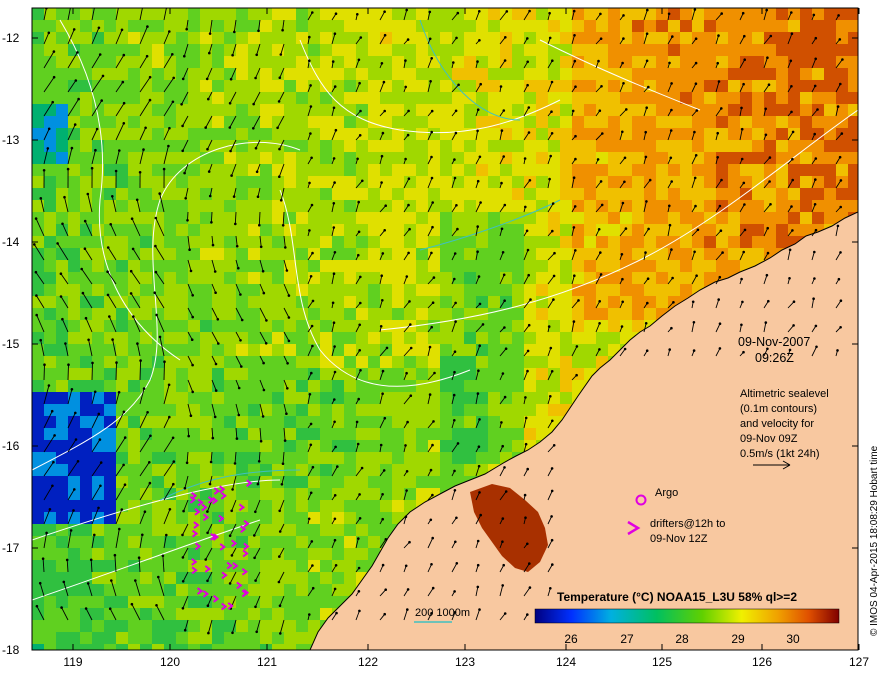 This screenshot has height=685, width=880. What do you see at coordinates (11, 38) in the screenshot?
I see `y-tick-label: -12` at bounding box center [11, 38].